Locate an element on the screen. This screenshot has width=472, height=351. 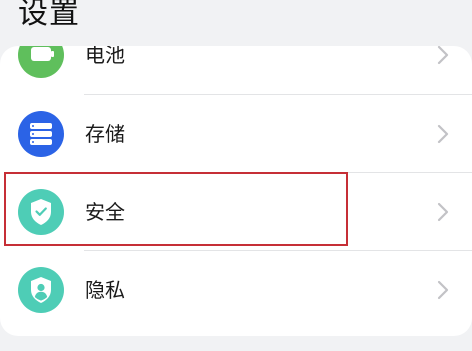
privacy-icon is located at coordinates (41, 290).